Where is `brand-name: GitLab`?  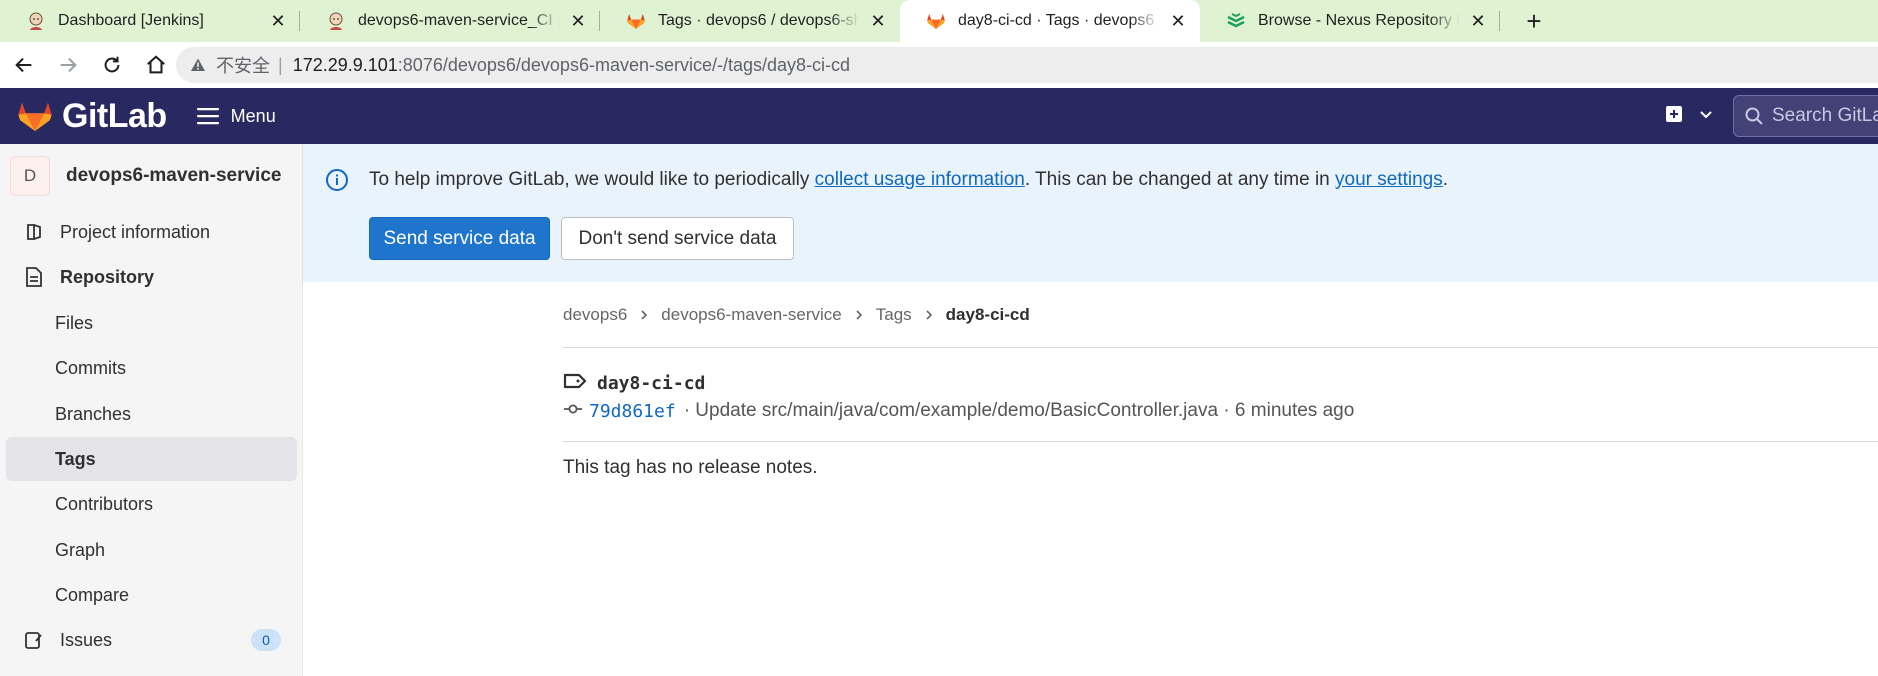
brand-name: GitLab is located at coordinates (114, 115).